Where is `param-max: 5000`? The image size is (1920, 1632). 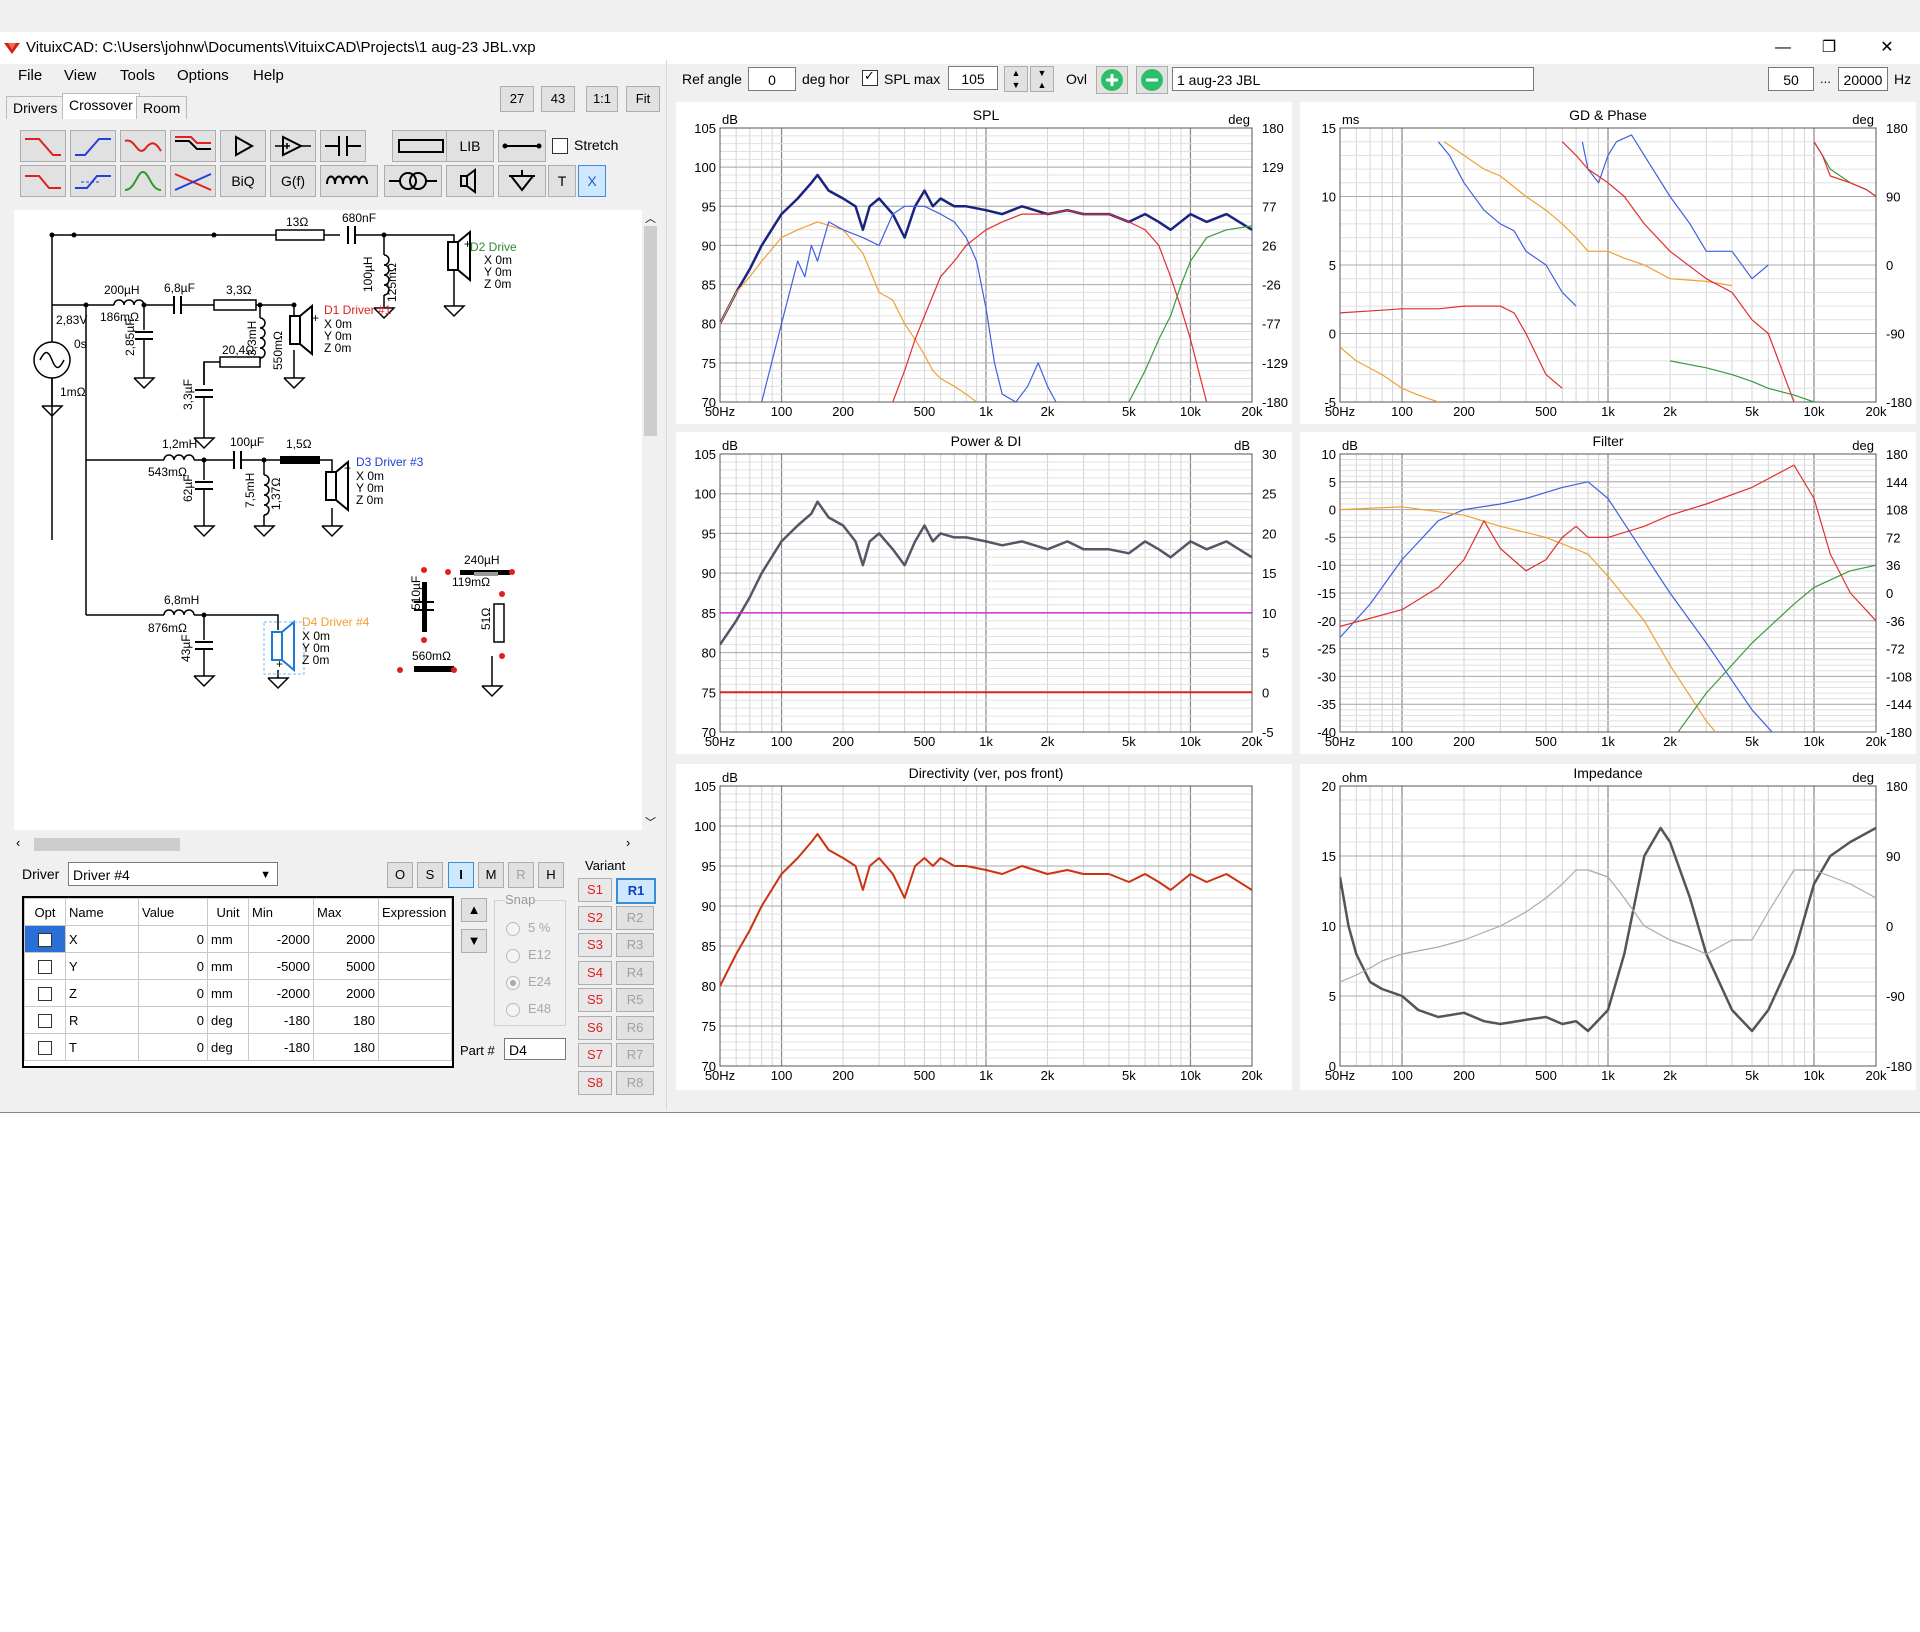 param-max: 5000 is located at coordinates (346, 966).